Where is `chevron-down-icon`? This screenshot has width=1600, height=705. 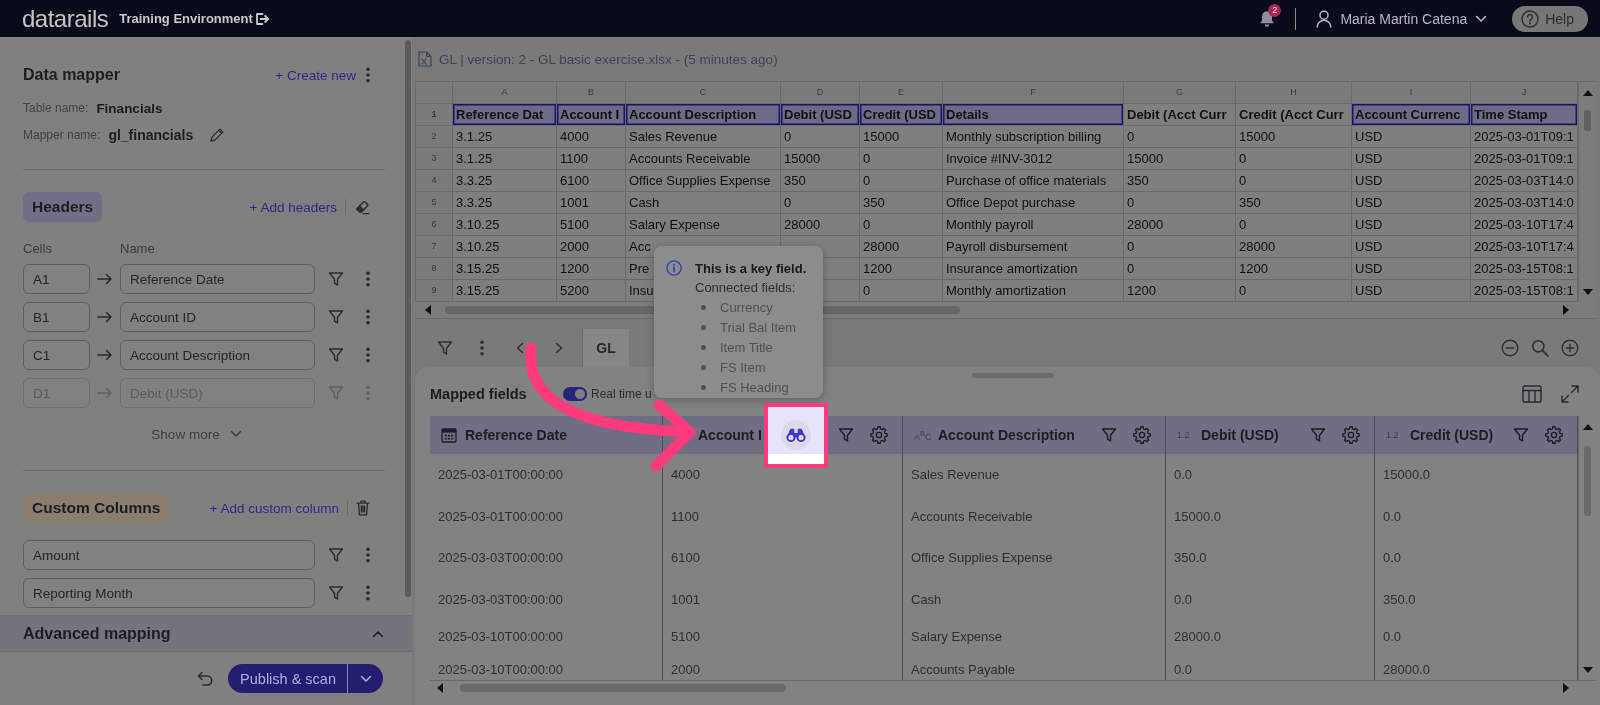
chevron-down-icon is located at coordinates (1481, 18).